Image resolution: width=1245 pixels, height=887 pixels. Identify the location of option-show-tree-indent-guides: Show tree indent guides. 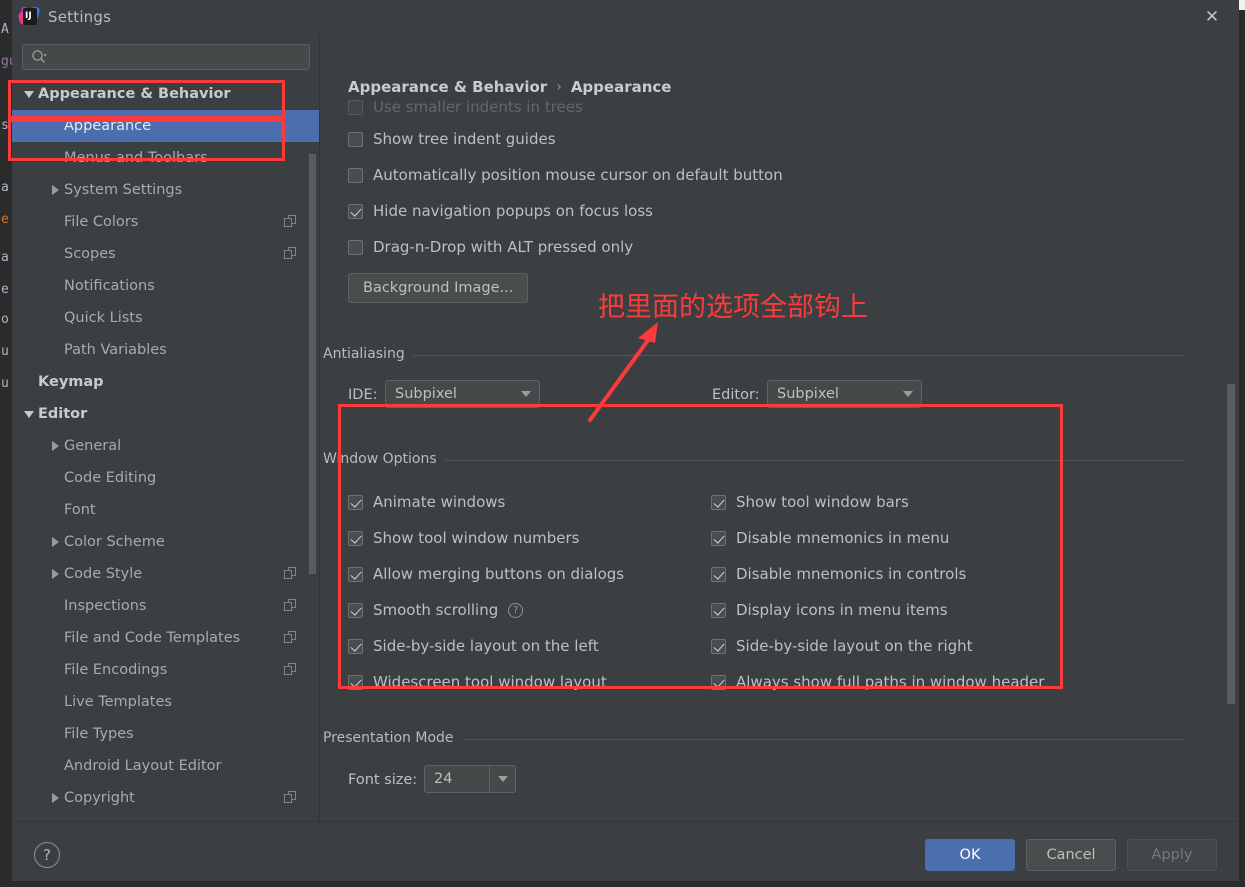
(452, 139).